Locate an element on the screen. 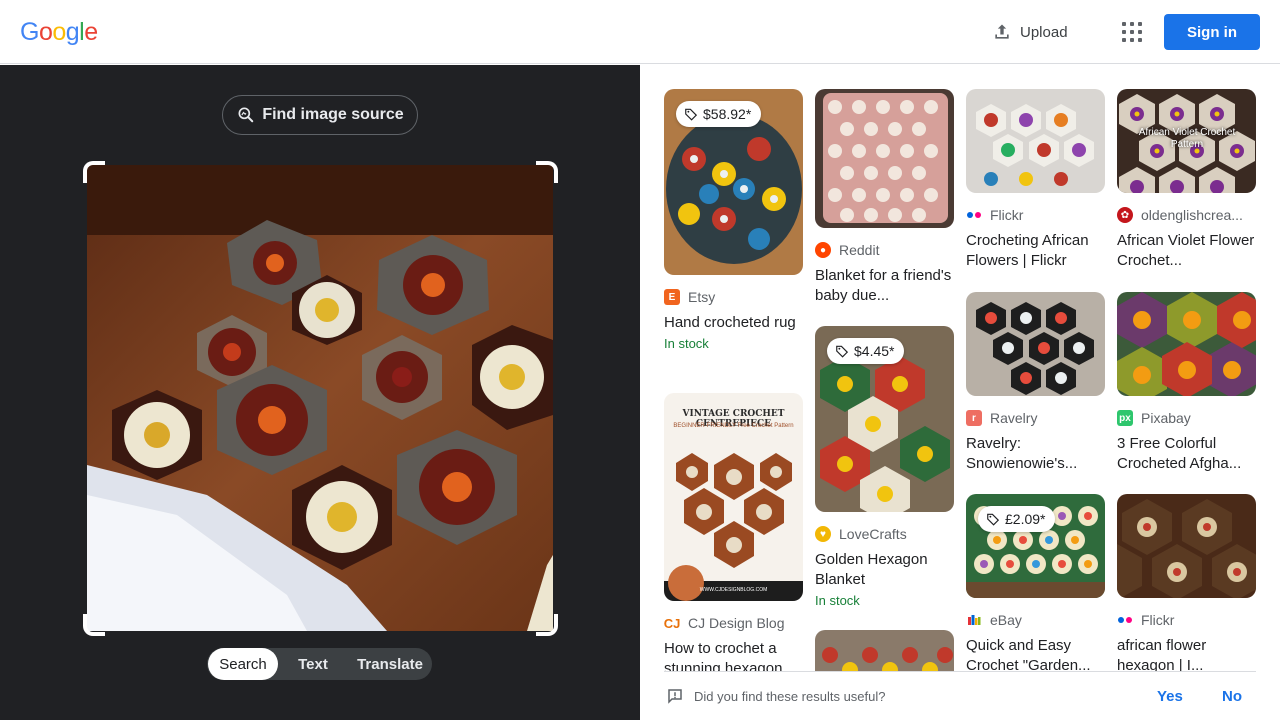  price-badge: $58.92* is located at coordinates (719, 114).